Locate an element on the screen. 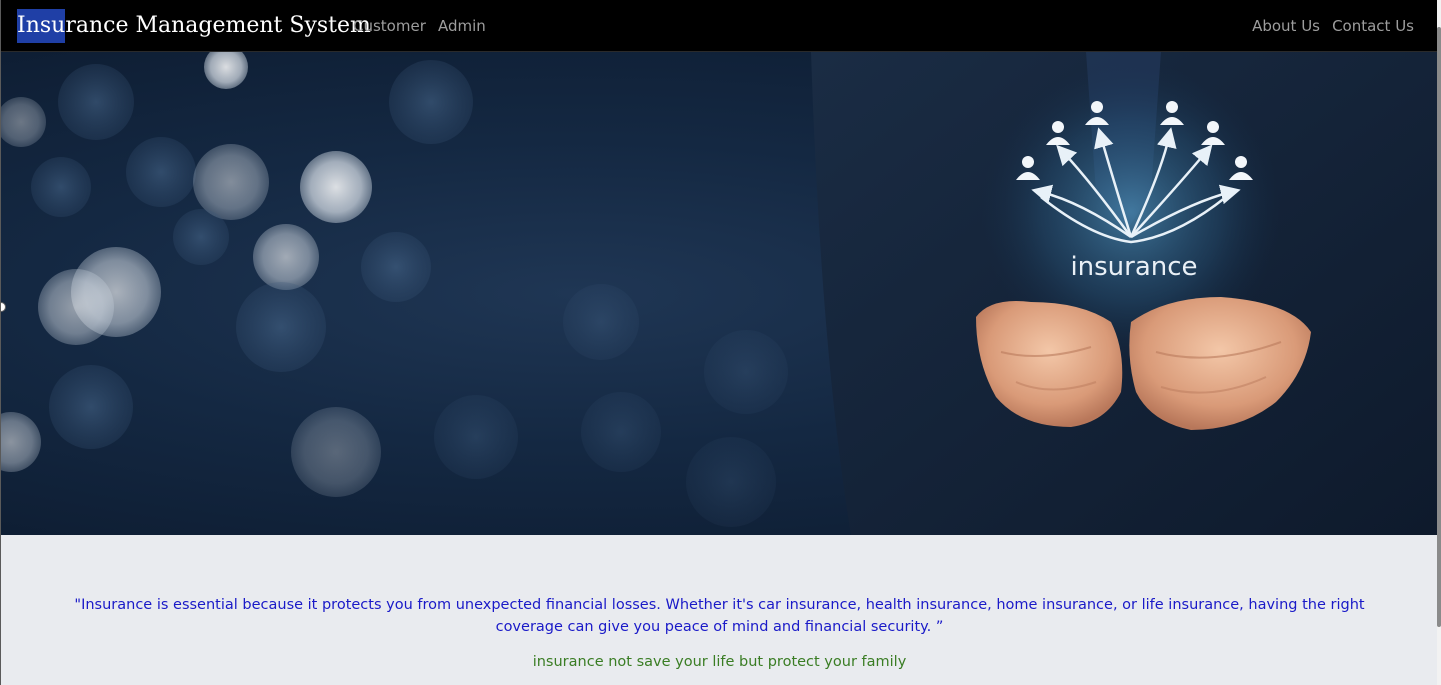 The image size is (1441, 685). nav-link-contact-us: Contact Us is located at coordinates (1373, 26).